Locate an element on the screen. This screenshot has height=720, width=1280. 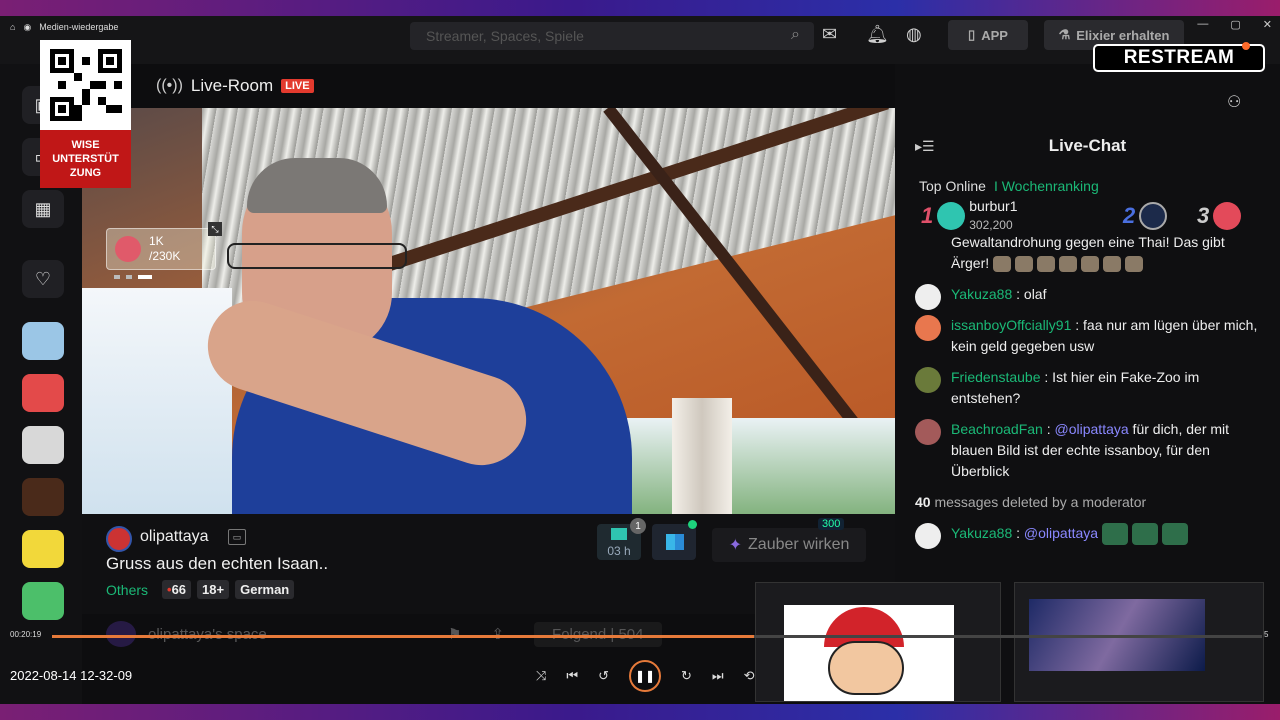
search-input: Streamer, Spaces, Spiele ⌕ is located at coordinates (612, 36).